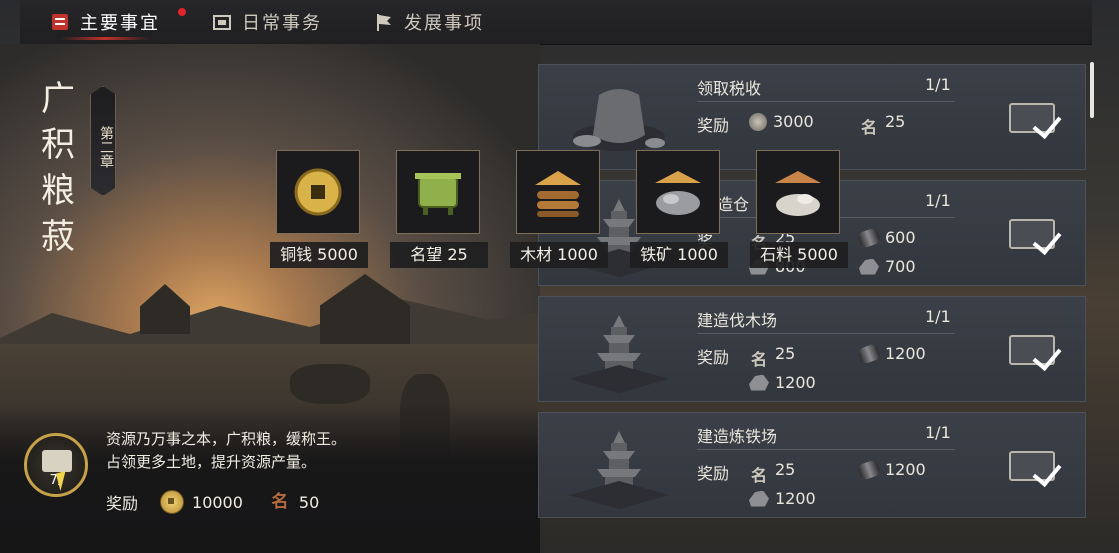 Image resolution: width=1119 pixels, height=553 pixels. Describe the element at coordinates (737, 436) in the screenshot. I see `task-title: 建造炼铁场` at that location.